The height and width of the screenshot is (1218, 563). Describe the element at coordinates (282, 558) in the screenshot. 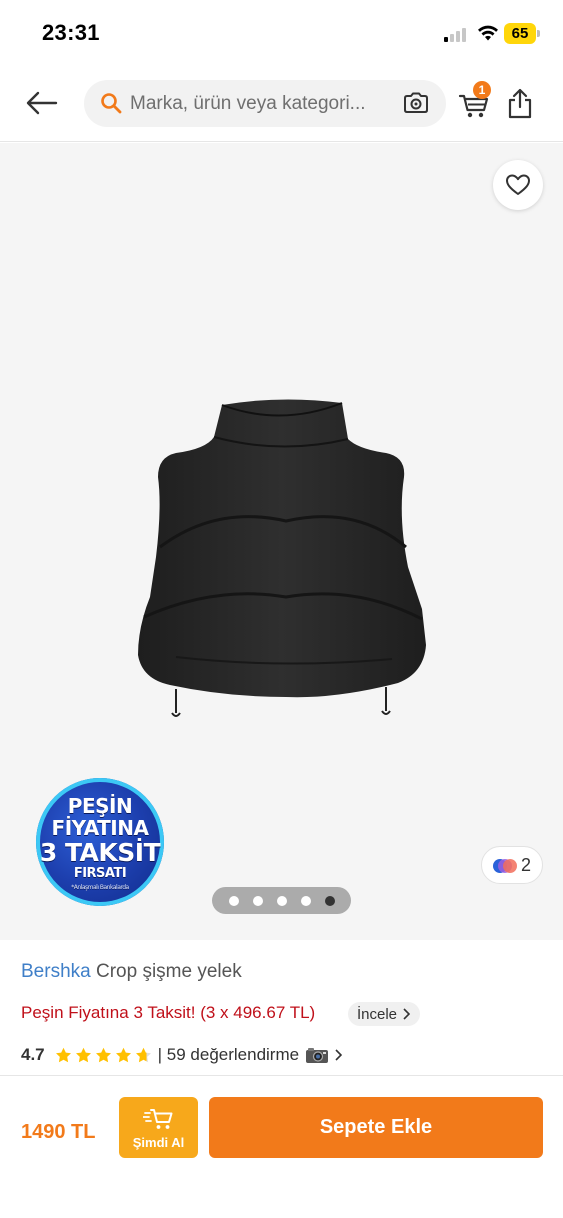

I see `product-image` at that location.